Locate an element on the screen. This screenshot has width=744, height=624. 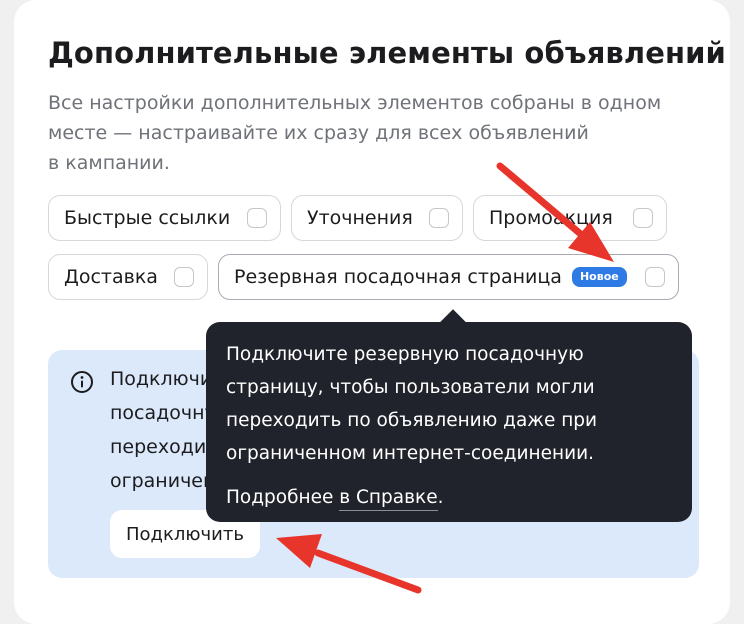
chip-delivery: Доставка is located at coordinates (128, 277).